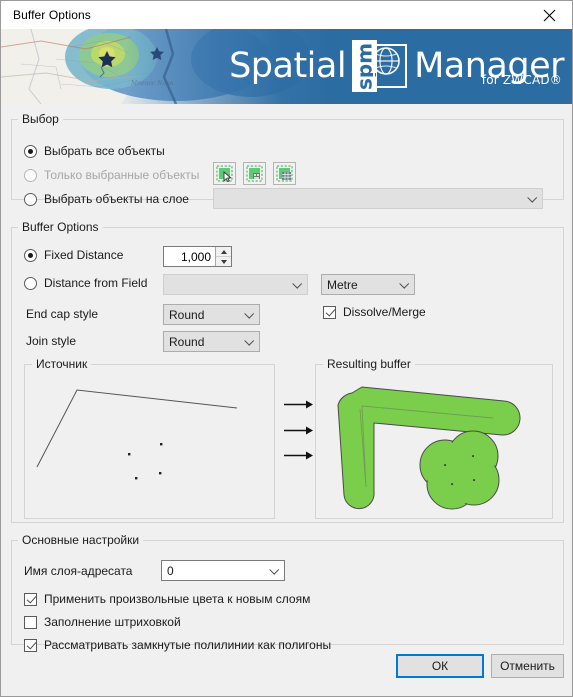 The height and width of the screenshot is (697, 573). Describe the element at coordinates (78, 571) in the screenshot. I see `target-layer-label: Имя слоя-адресата` at that location.